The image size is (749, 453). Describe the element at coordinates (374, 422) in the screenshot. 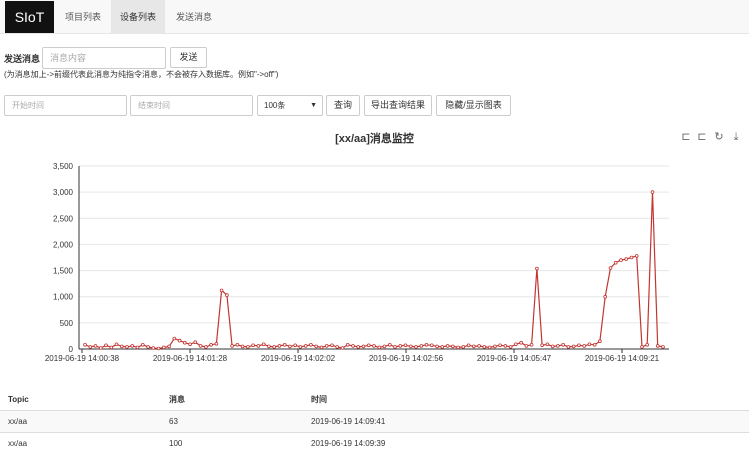

I see `table-row: xx/aa 63 2019-06-19 14:09:41` at that location.